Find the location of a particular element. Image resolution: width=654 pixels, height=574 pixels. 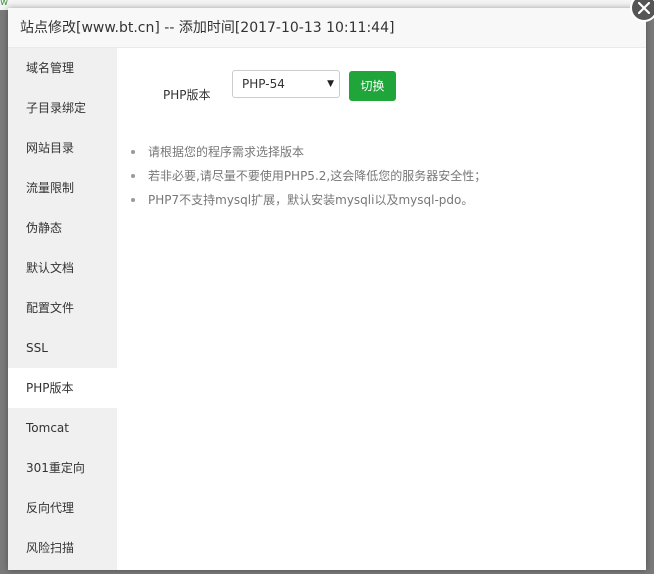

sidebar-item-risk-scan: 风险扫描 is located at coordinates (62, 548).